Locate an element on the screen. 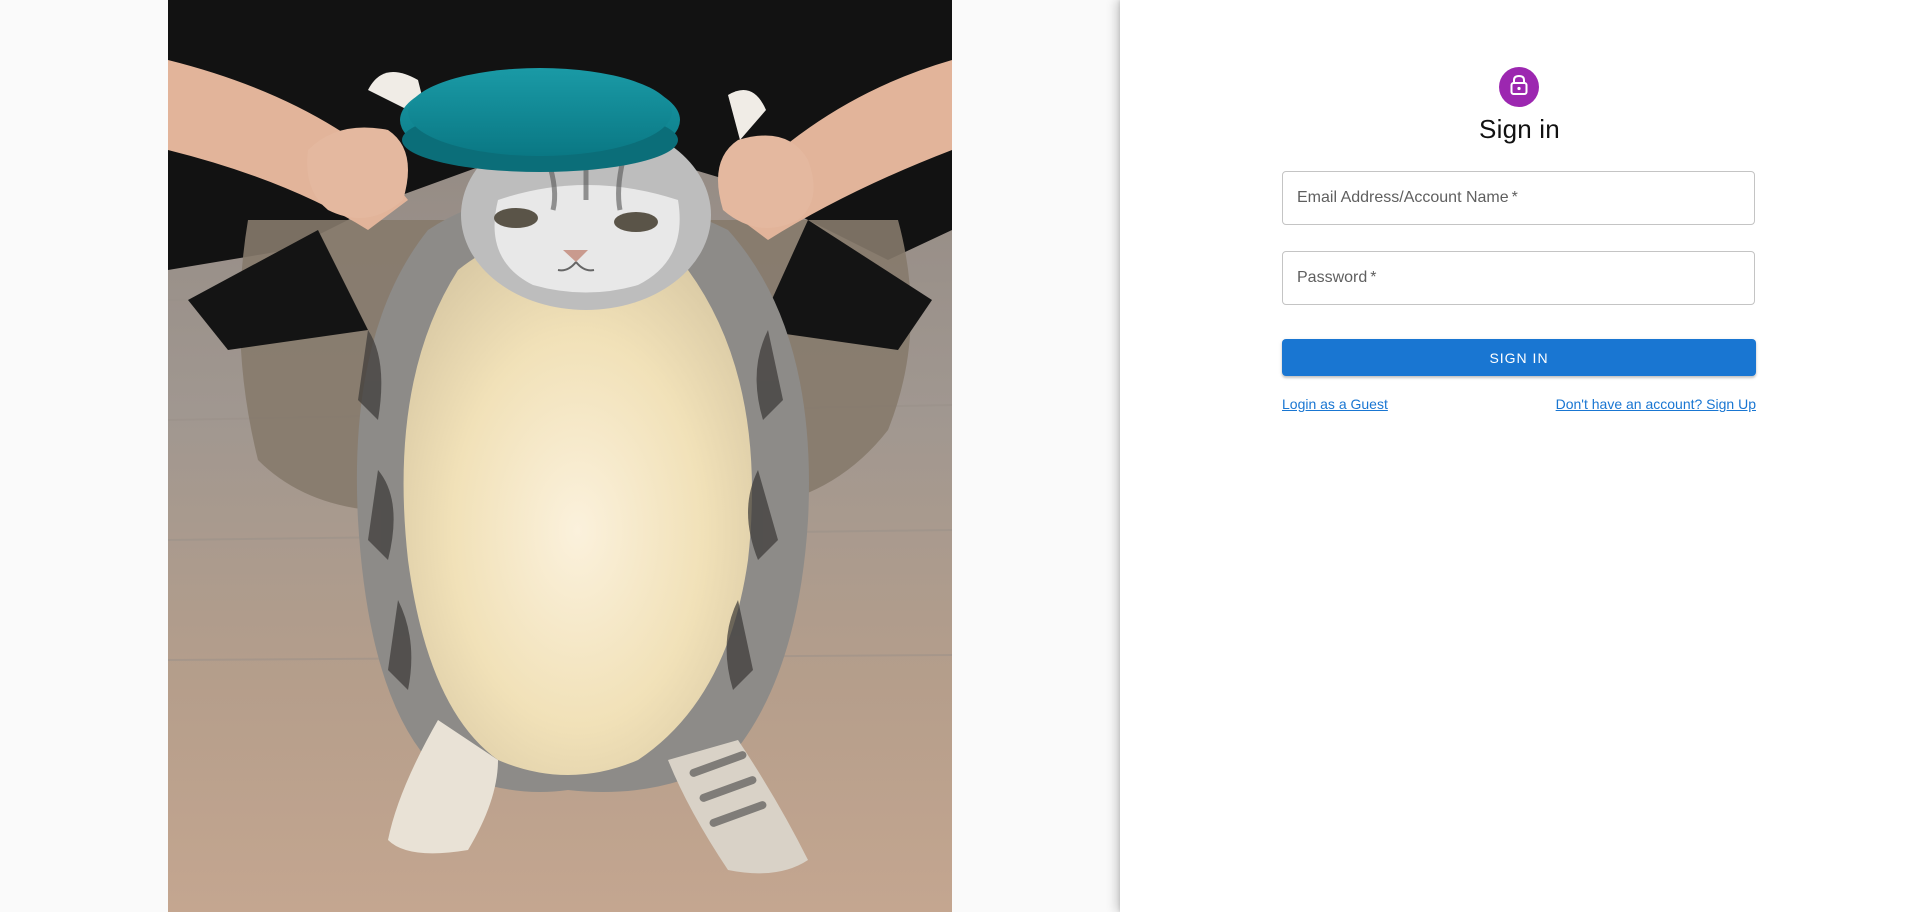 The height and width of the screenshot is (912, 1920). guest-login-link: Login as a Guest is located at coordinates (1335, 404).